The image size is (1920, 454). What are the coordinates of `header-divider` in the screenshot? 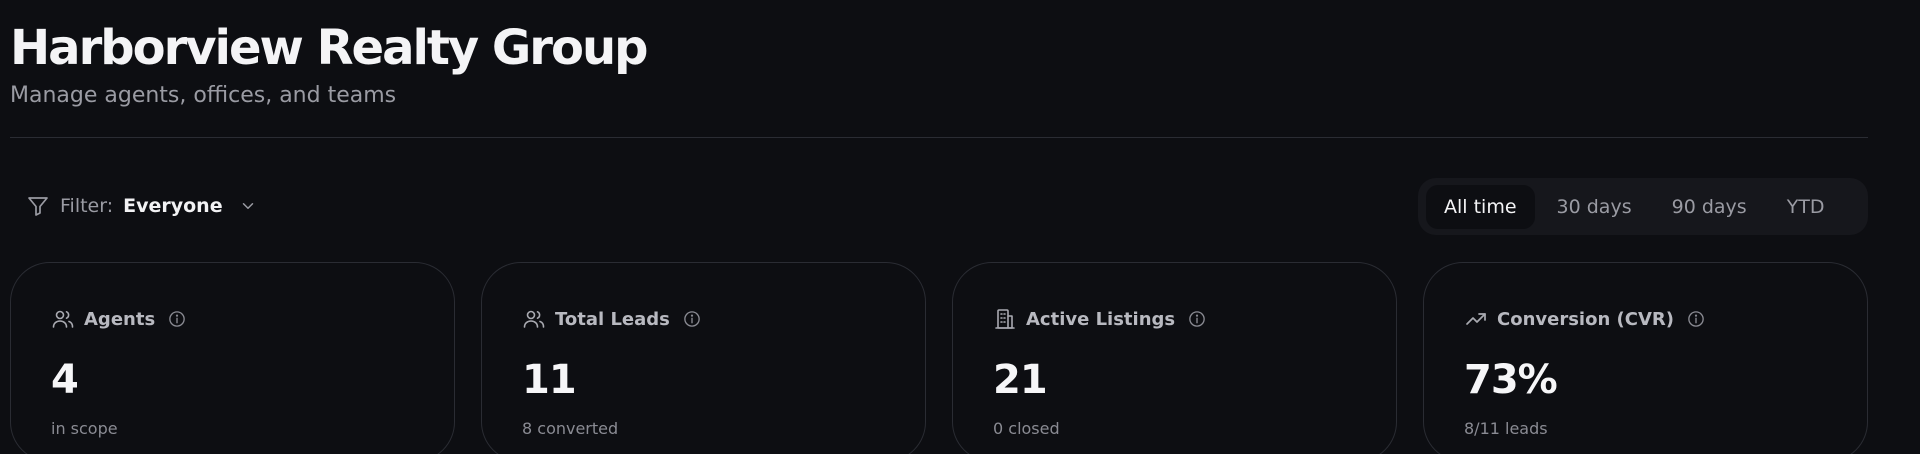 It's located at (939, 137).